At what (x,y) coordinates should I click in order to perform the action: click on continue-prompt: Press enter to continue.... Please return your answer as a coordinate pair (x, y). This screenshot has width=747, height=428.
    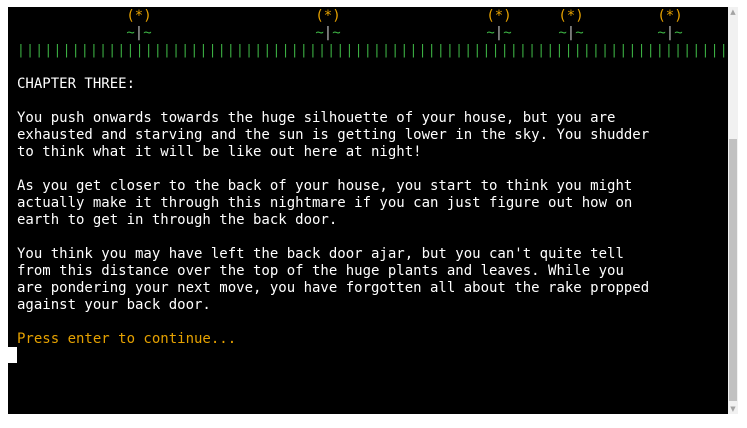
    Looking at the image, I should click on (127, 339).